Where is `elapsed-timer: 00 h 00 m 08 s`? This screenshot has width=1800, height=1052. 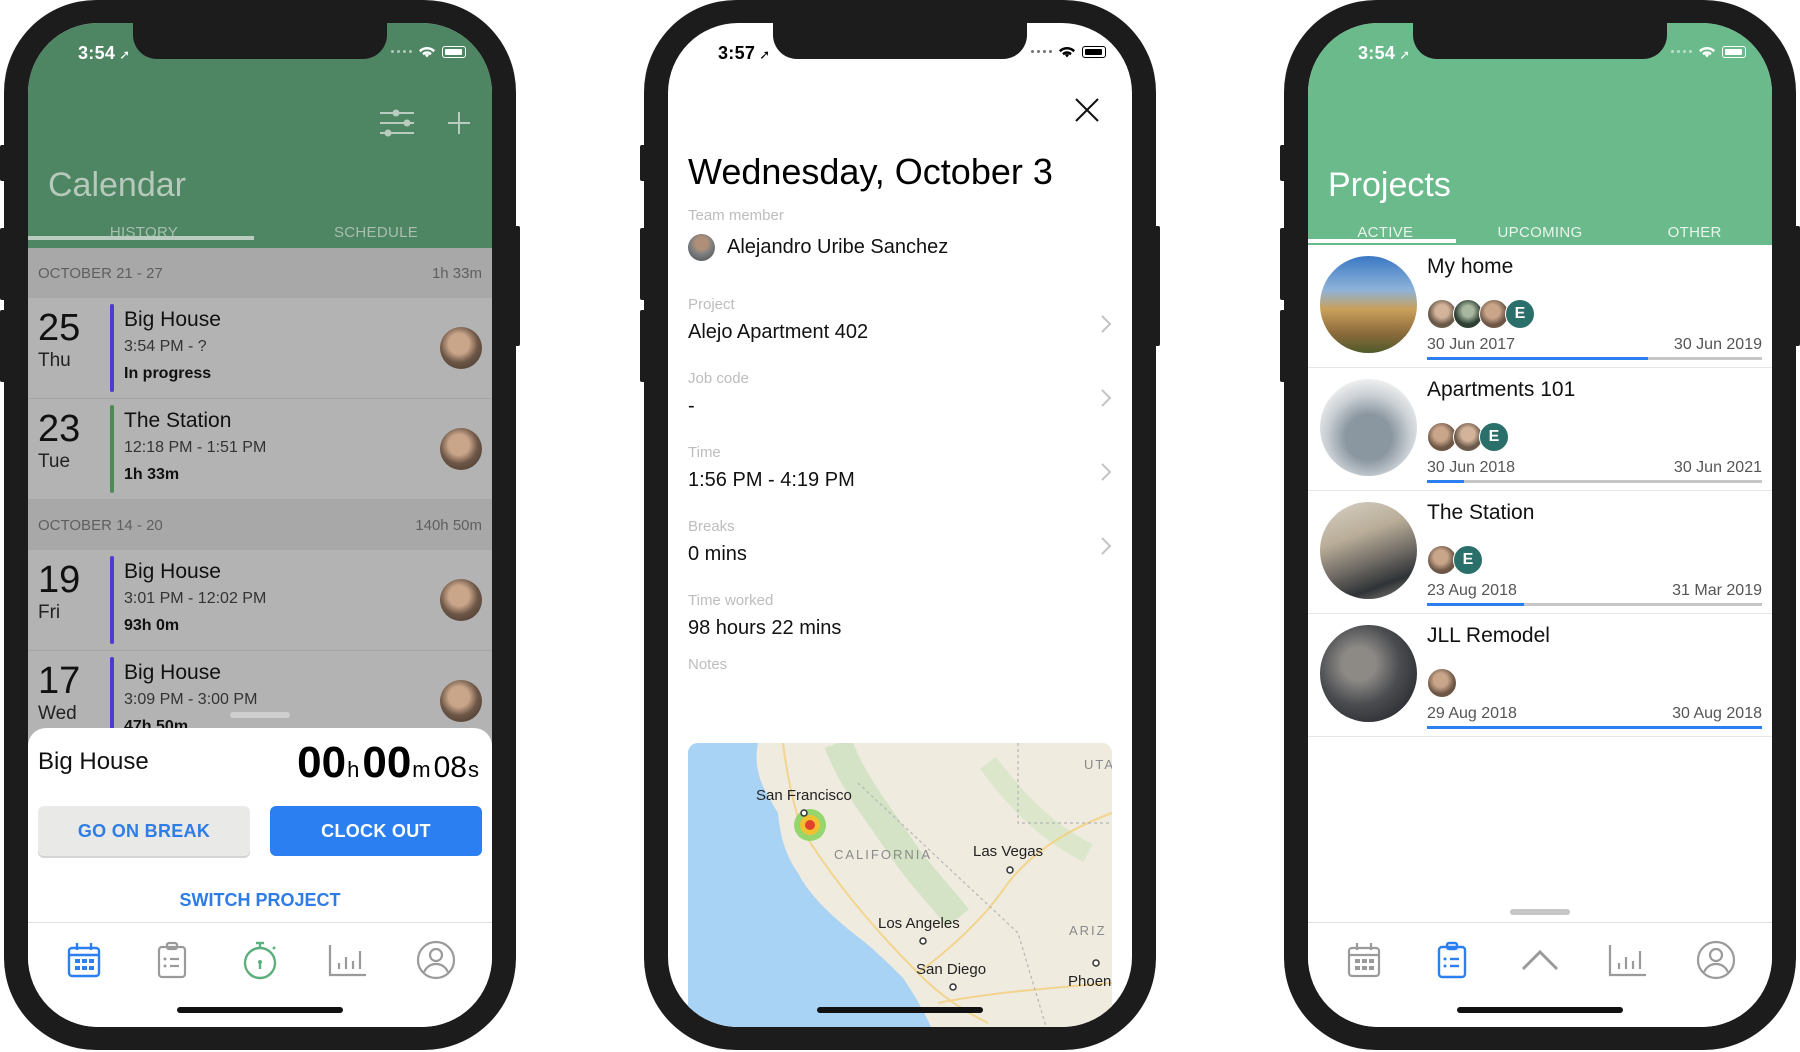
elapsed-timer: 00 h 00 m 08 s is located at coordinates (389, 763).